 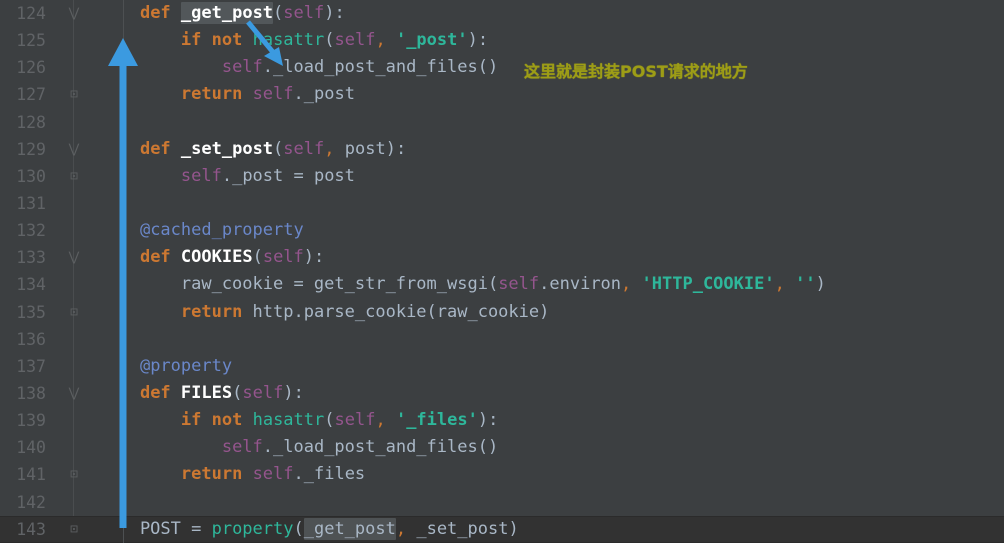 I want to click on code-text: @cached_property, so click(x=201, y=230).